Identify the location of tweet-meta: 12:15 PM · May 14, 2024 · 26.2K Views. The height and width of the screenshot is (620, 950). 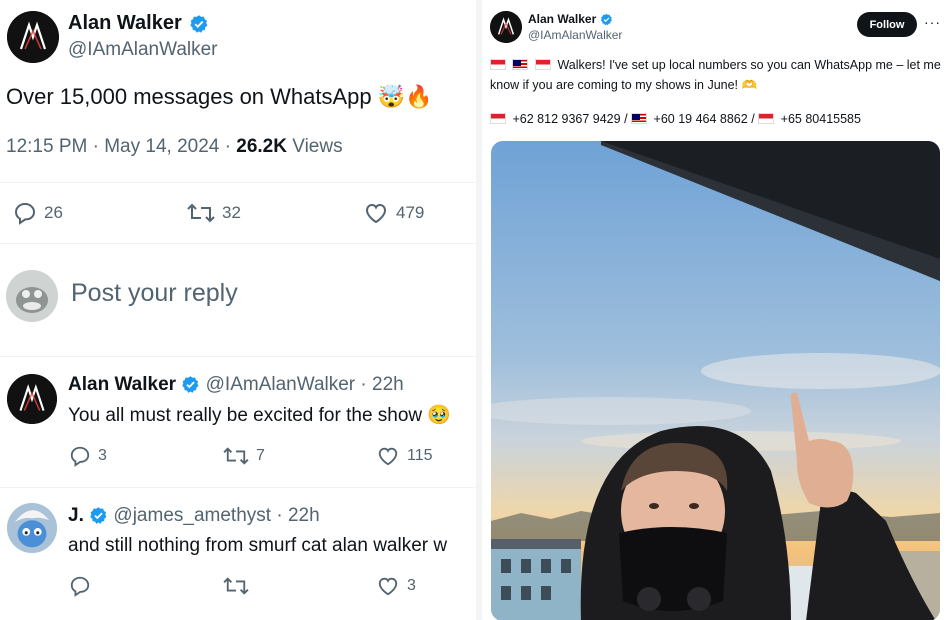
(174, 146).